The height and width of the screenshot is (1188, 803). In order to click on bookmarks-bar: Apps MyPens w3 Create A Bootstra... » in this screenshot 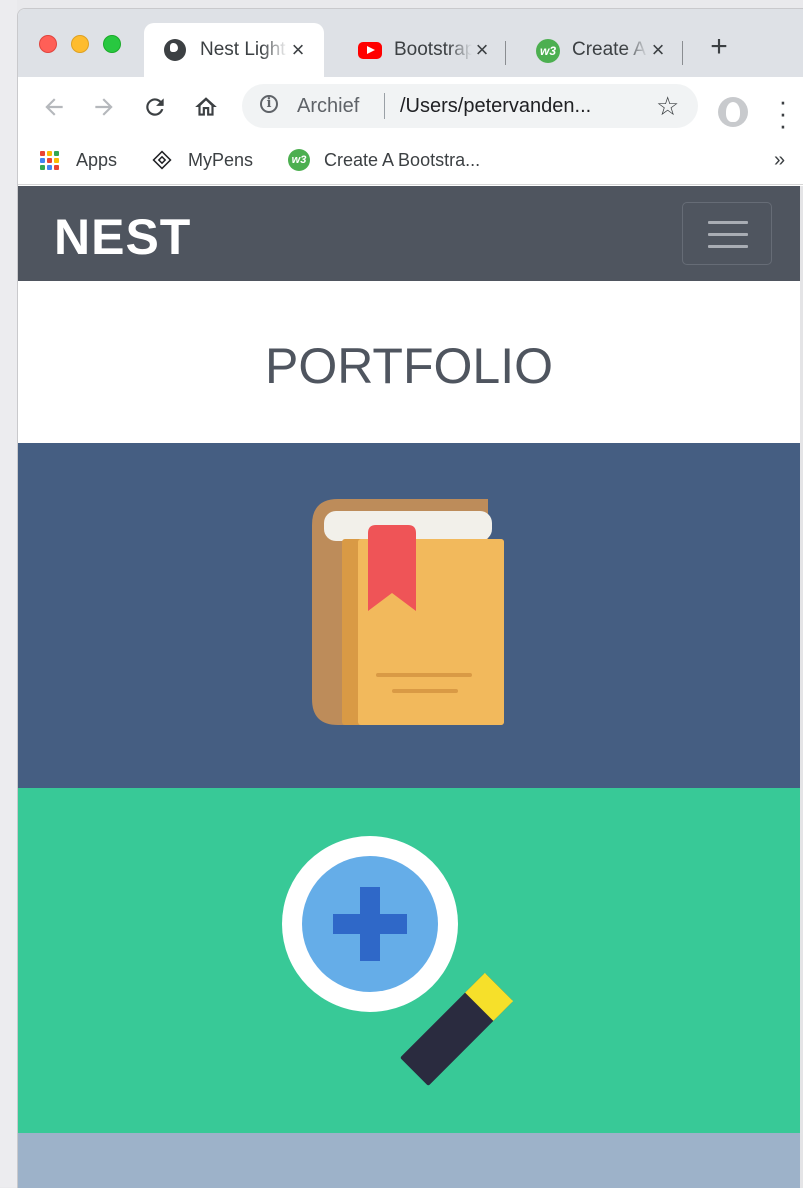, I will do `click(410, 161)`.